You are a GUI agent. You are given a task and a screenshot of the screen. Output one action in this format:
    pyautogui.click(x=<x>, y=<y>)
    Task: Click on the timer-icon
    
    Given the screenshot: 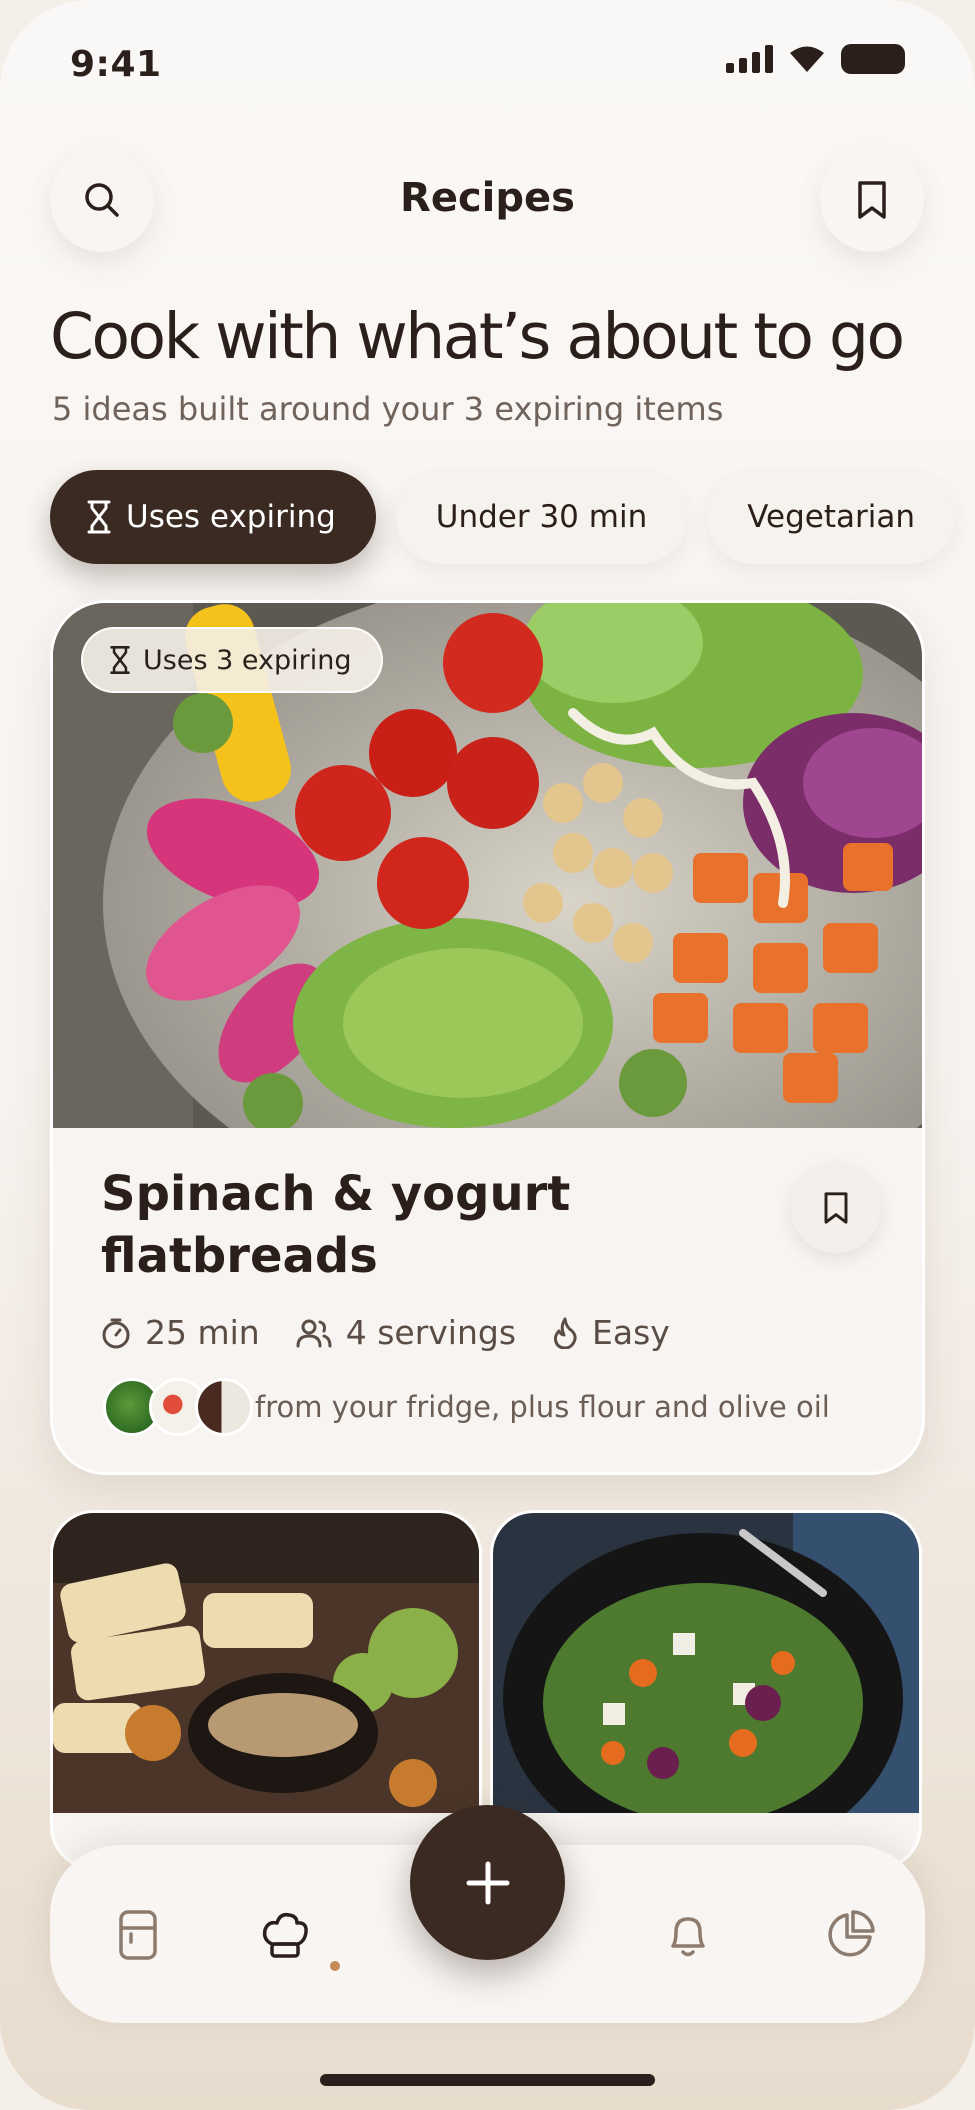 What is the action you would take?
    pyautogui.click(x=116, y=1333)
    